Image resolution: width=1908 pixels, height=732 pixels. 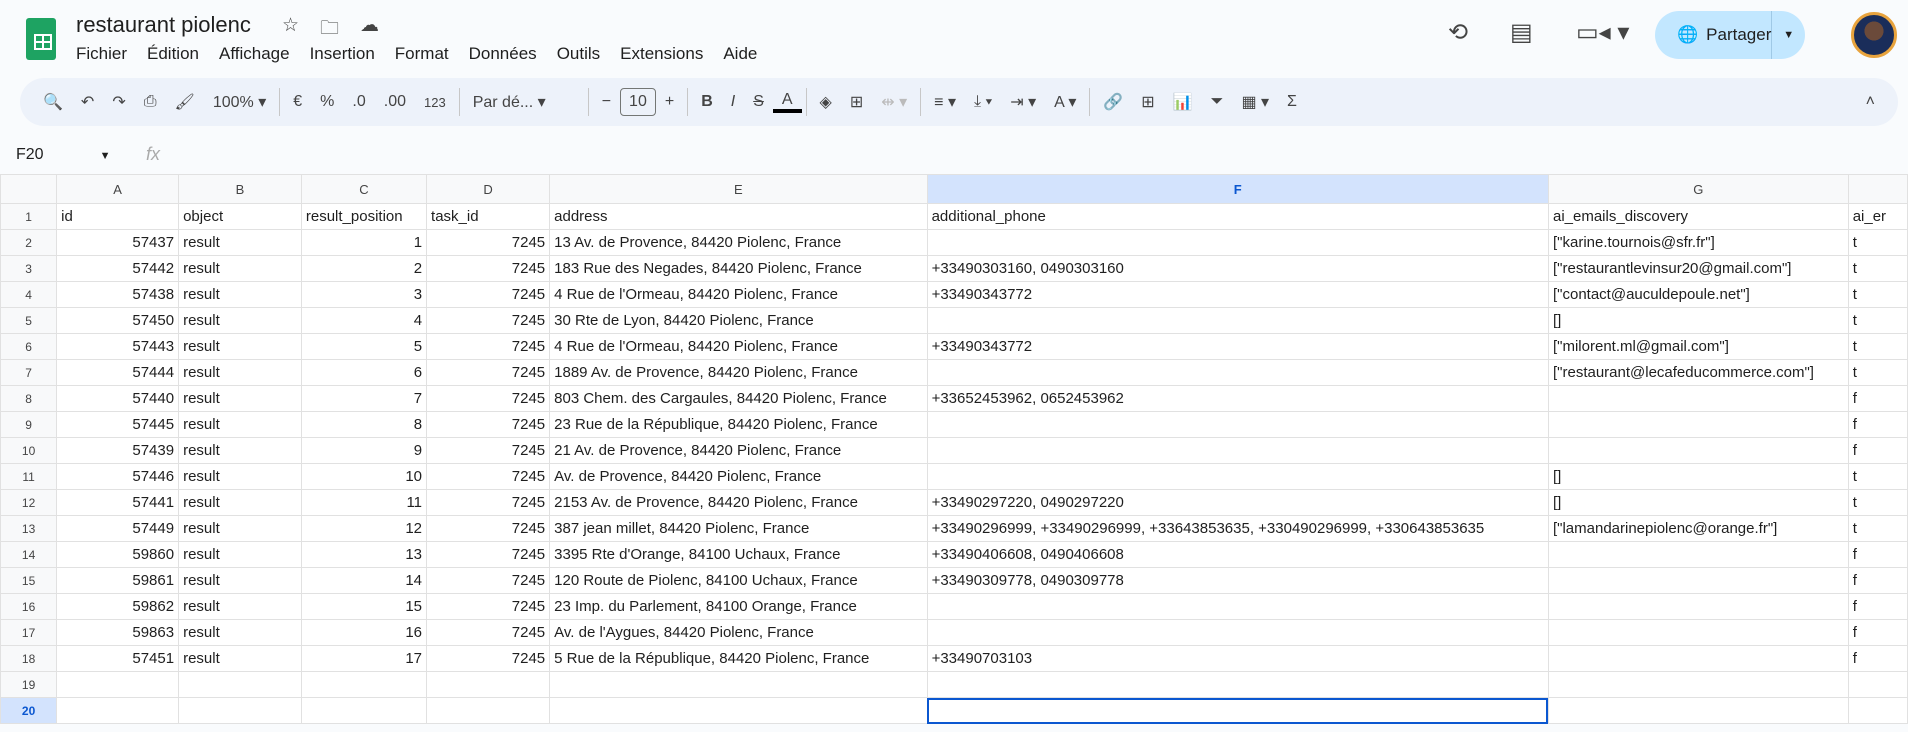 What do you see at coordinates (240, 216) in the screenshot?
I see `cell: object` at bounding box center [240, 216].